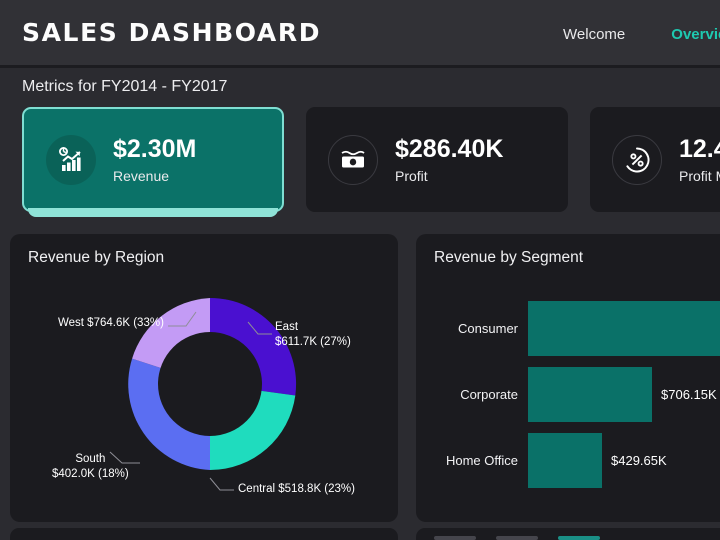  What do you see at coordinates (594, 34) in the screenshot?
I see `nav-item-welcome: Welcome` at bounding box center [594, 34].